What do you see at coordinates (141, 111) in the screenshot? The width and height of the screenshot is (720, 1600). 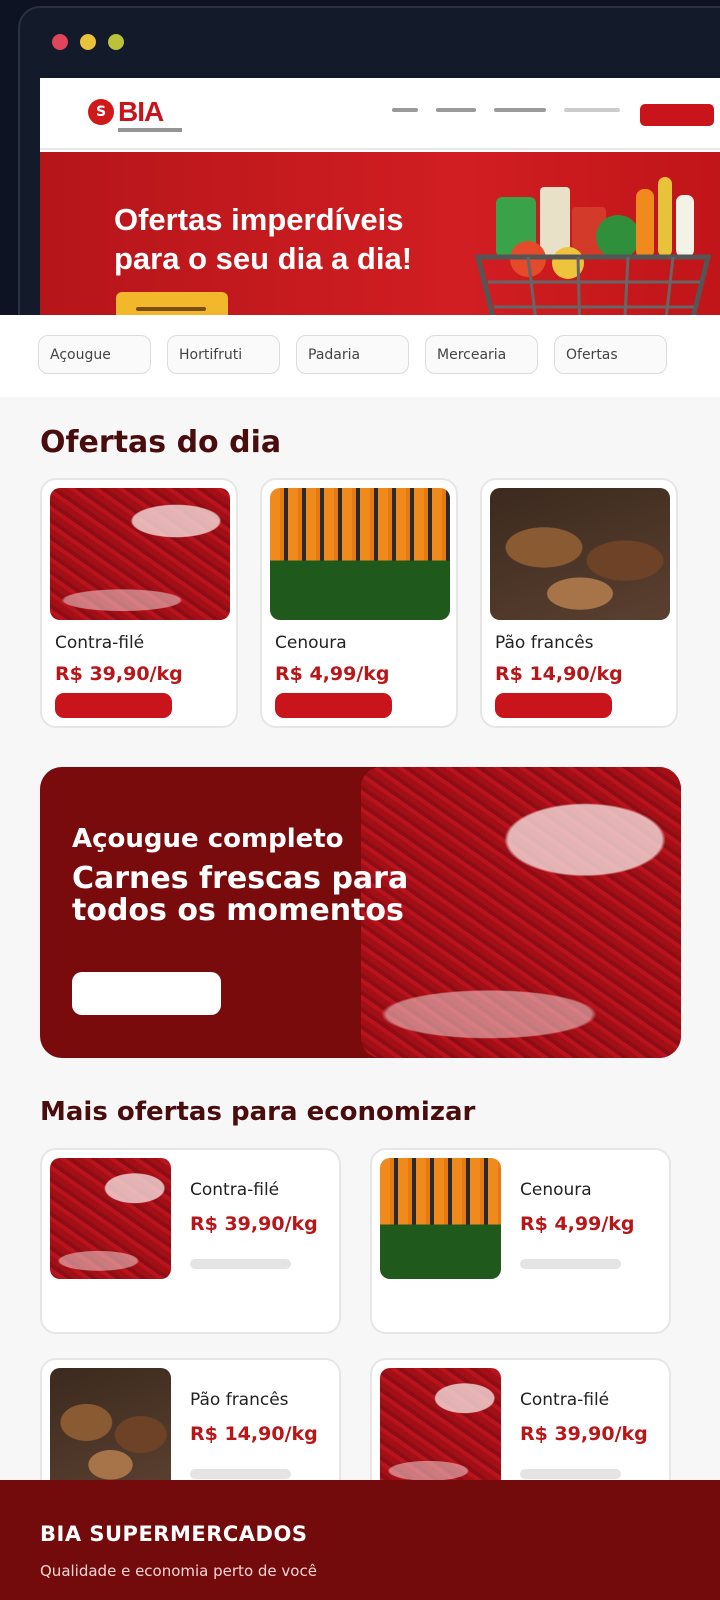 I see `logo-text: BIA` at bounding box center [141, 111].